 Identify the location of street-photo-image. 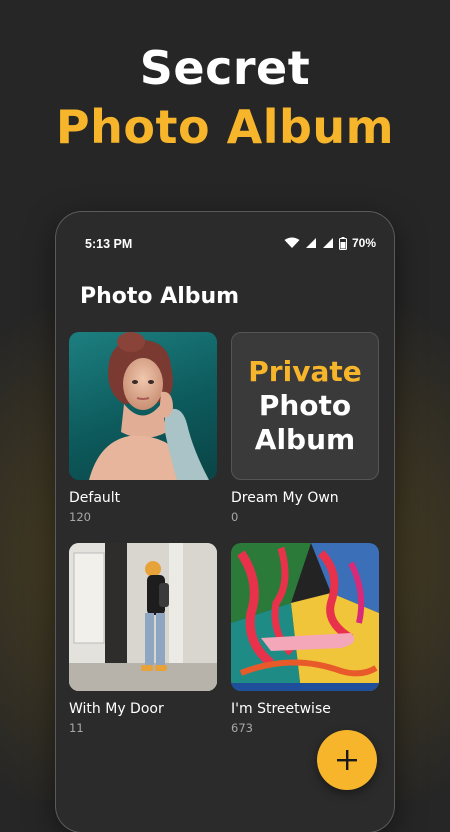
(143, 617).